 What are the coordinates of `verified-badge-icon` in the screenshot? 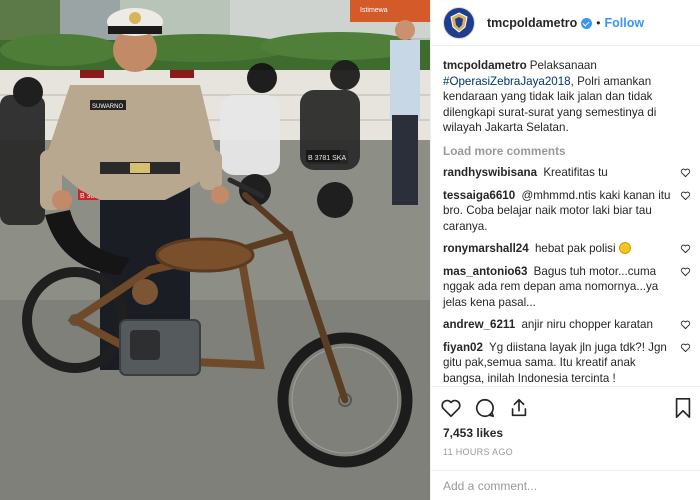 It's located at (587, 23).